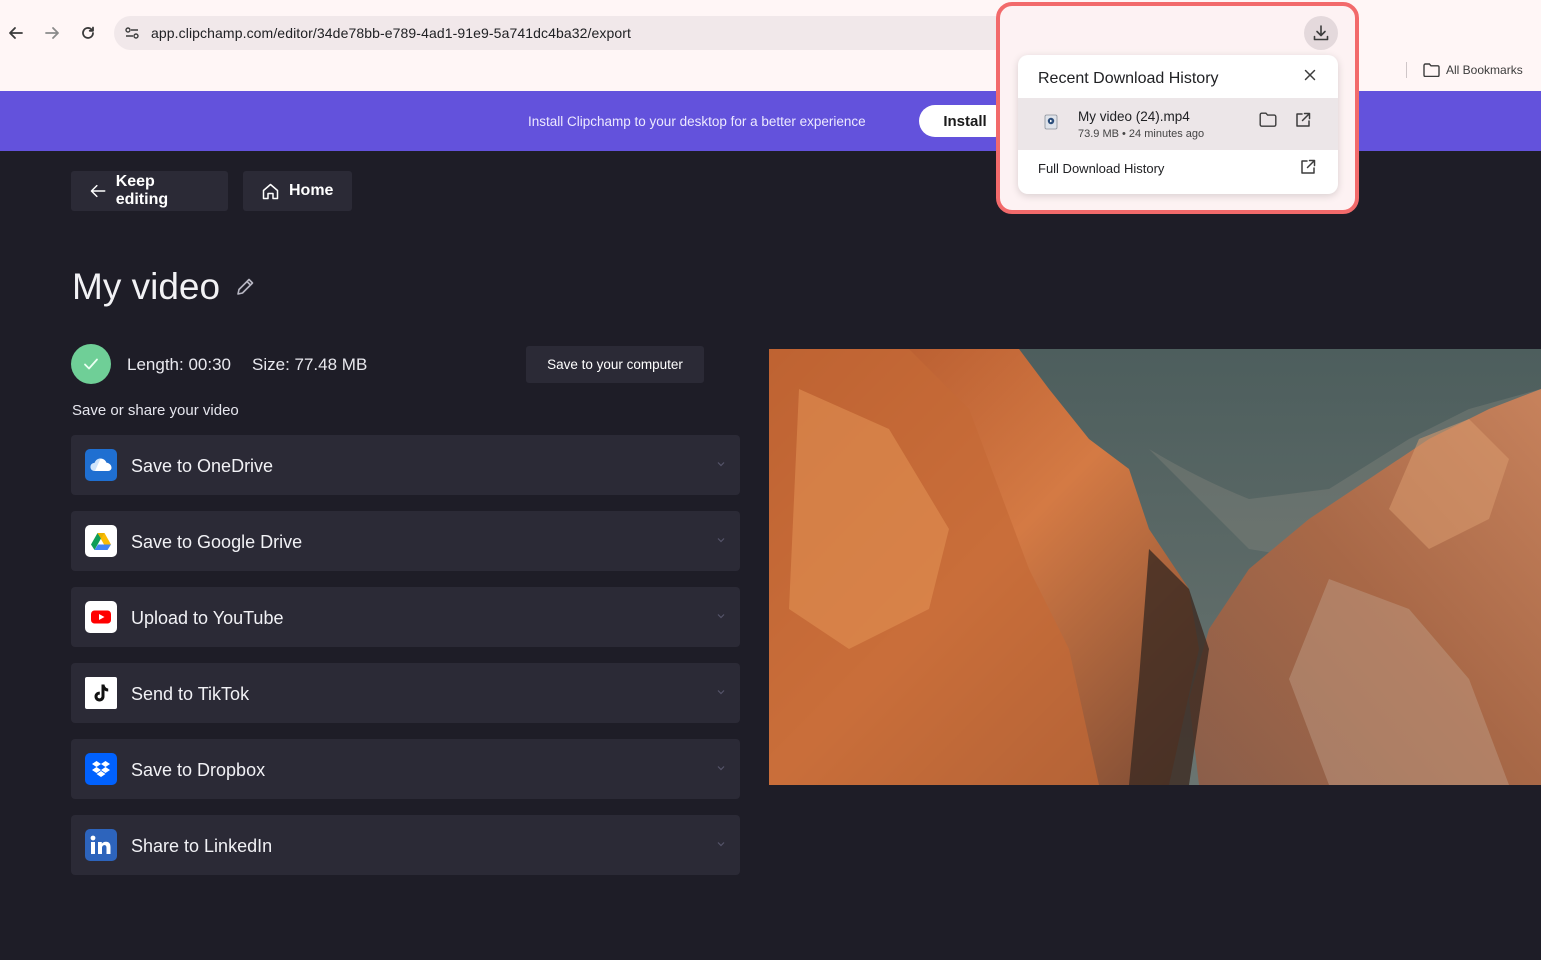  I want to click on reload-icon, so click(88, 32).